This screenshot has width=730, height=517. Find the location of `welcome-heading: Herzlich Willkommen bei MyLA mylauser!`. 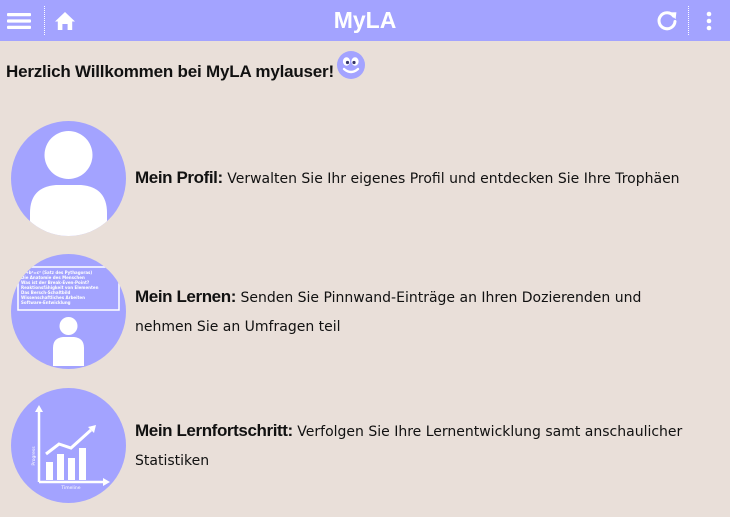

welcome-heading: Herzlich Willkommen bei MyLA mylauser! is located at coordinates (186, 66).